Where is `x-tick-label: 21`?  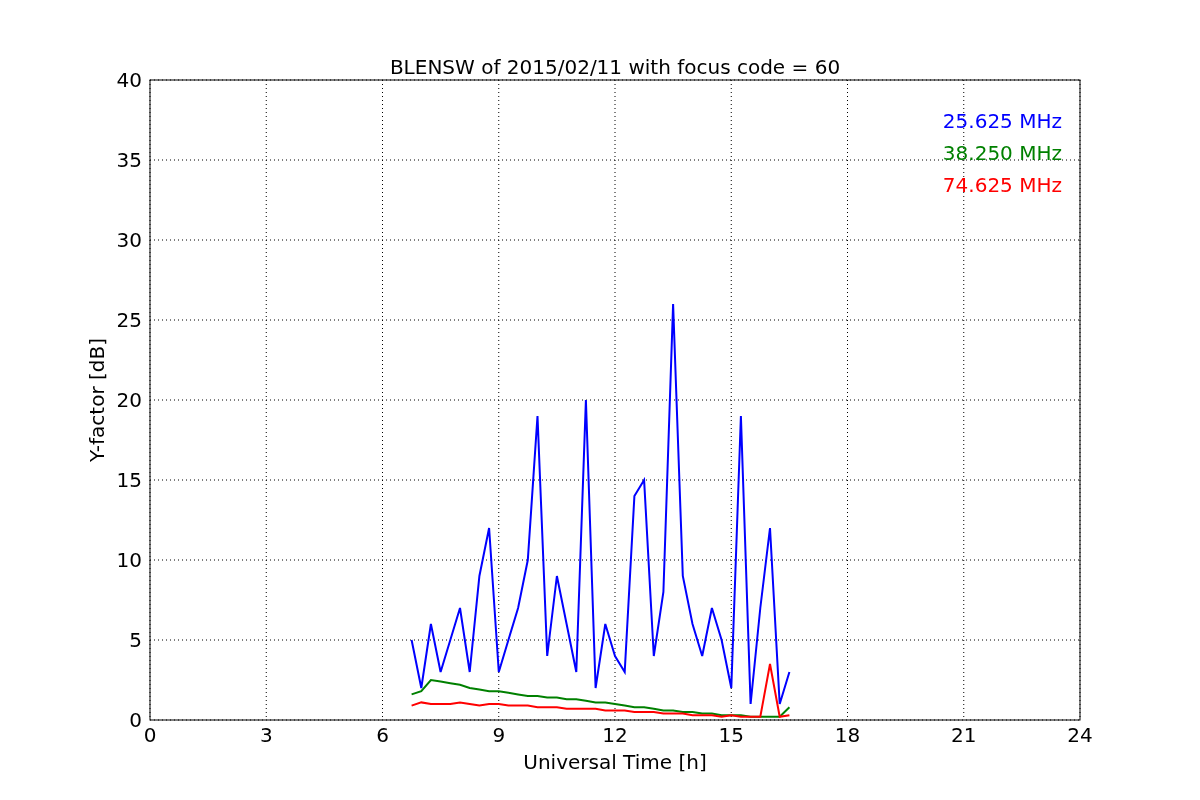 x-tick-label: 21 is located at coordinates (964, 735).